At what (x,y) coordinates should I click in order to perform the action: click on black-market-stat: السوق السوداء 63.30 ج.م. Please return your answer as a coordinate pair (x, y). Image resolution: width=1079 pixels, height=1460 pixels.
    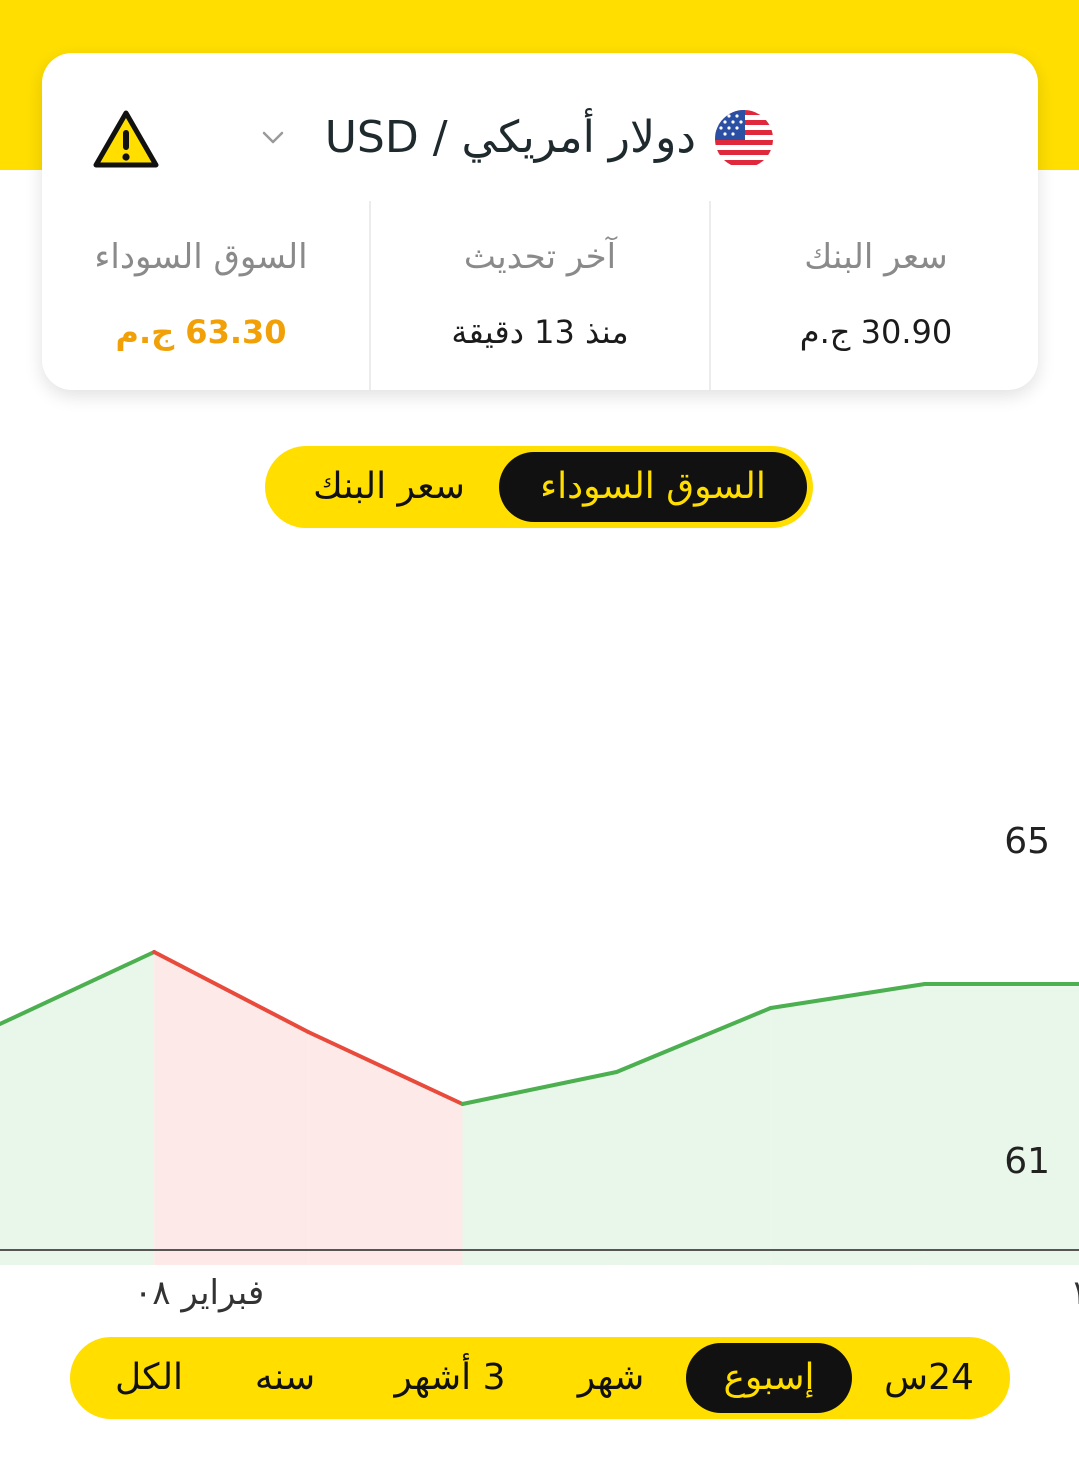
    Looking at the image, I should click on (201, 295).